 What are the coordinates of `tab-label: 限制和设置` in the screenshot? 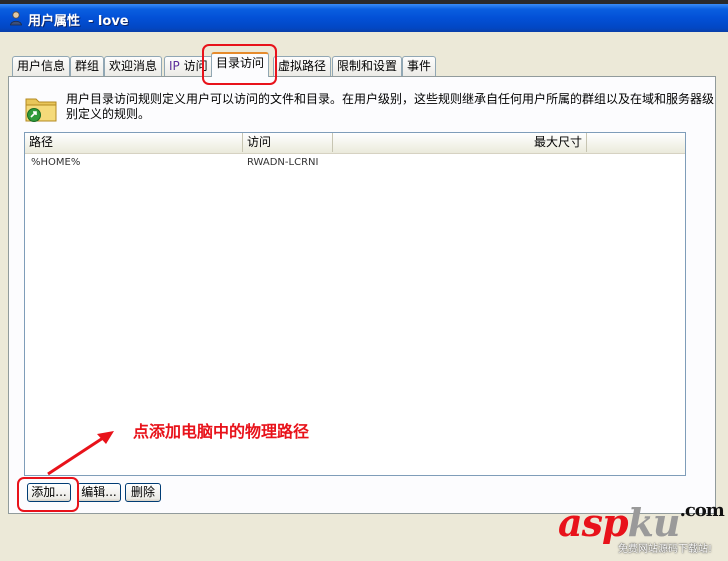 It's located at (367, 66).